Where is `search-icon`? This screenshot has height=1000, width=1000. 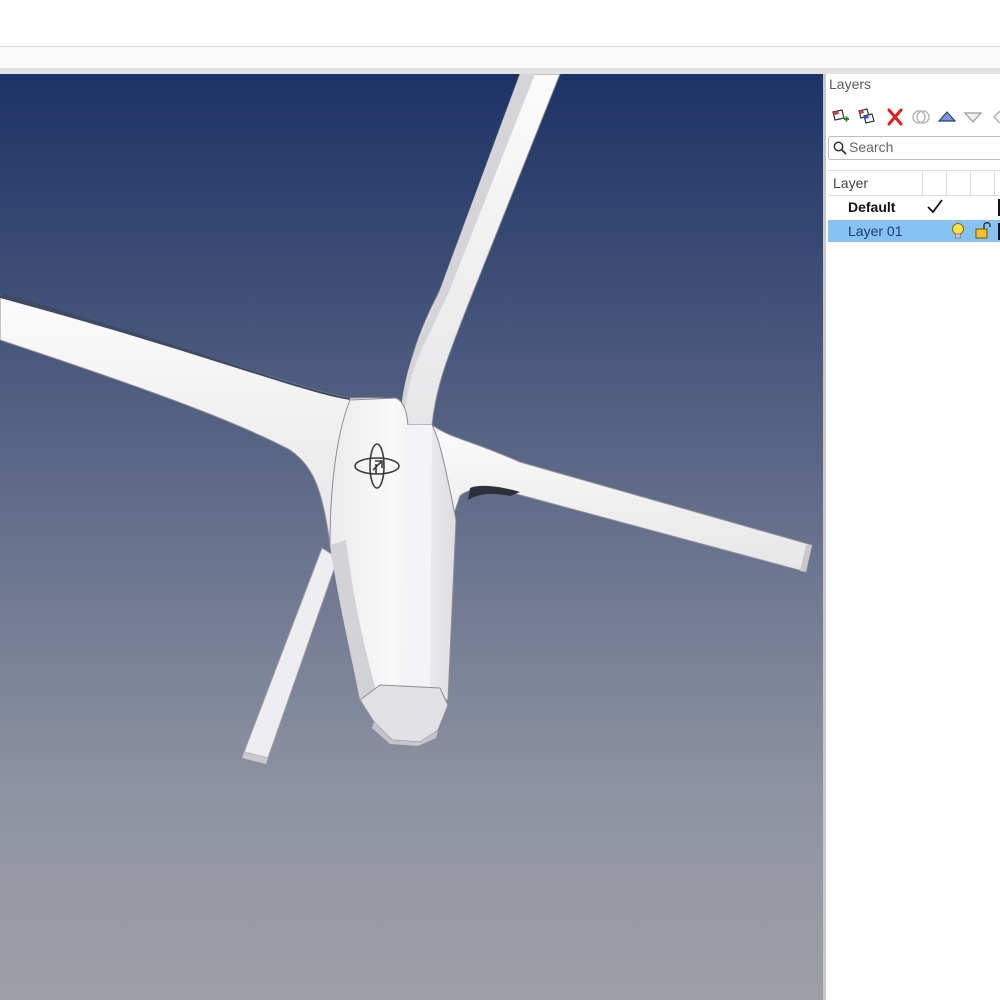 search-icon is located at coordinates (840, 148).